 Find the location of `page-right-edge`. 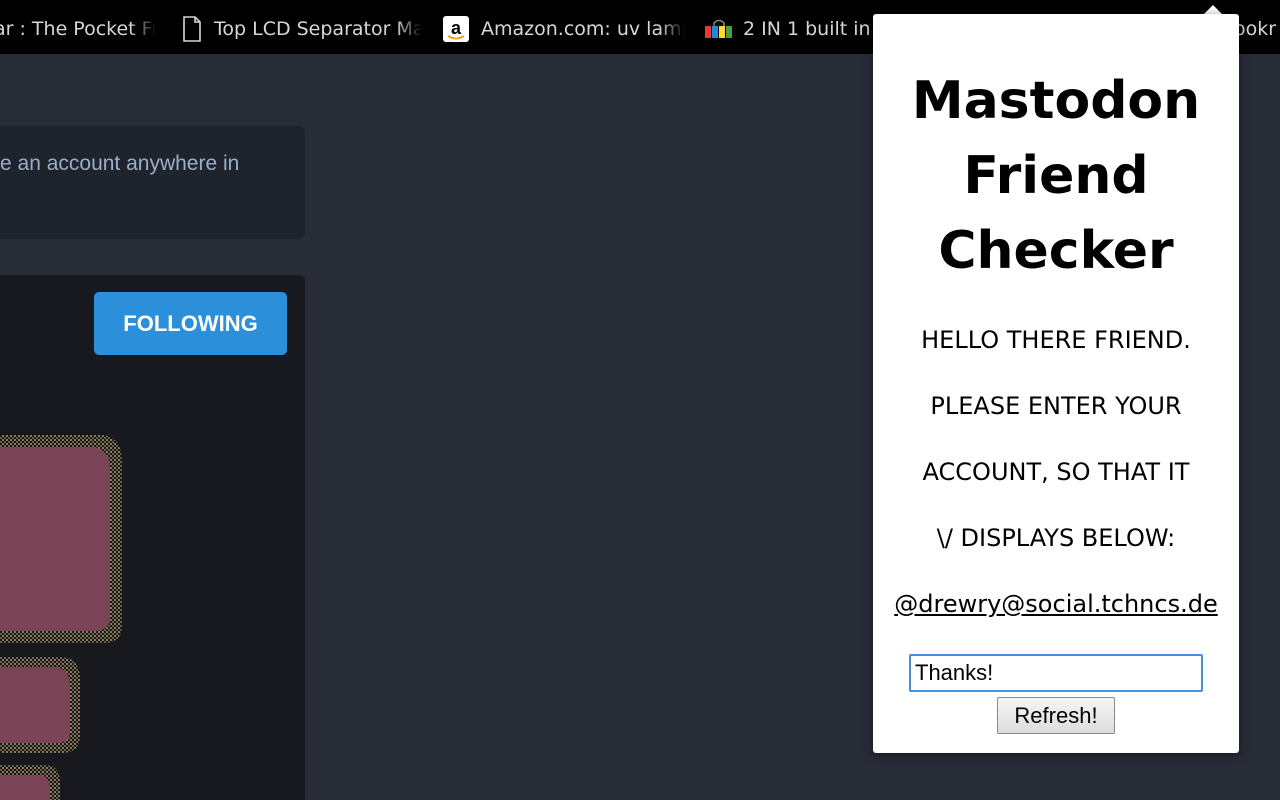

page-right-edge is located at coordinates (1259, 428).